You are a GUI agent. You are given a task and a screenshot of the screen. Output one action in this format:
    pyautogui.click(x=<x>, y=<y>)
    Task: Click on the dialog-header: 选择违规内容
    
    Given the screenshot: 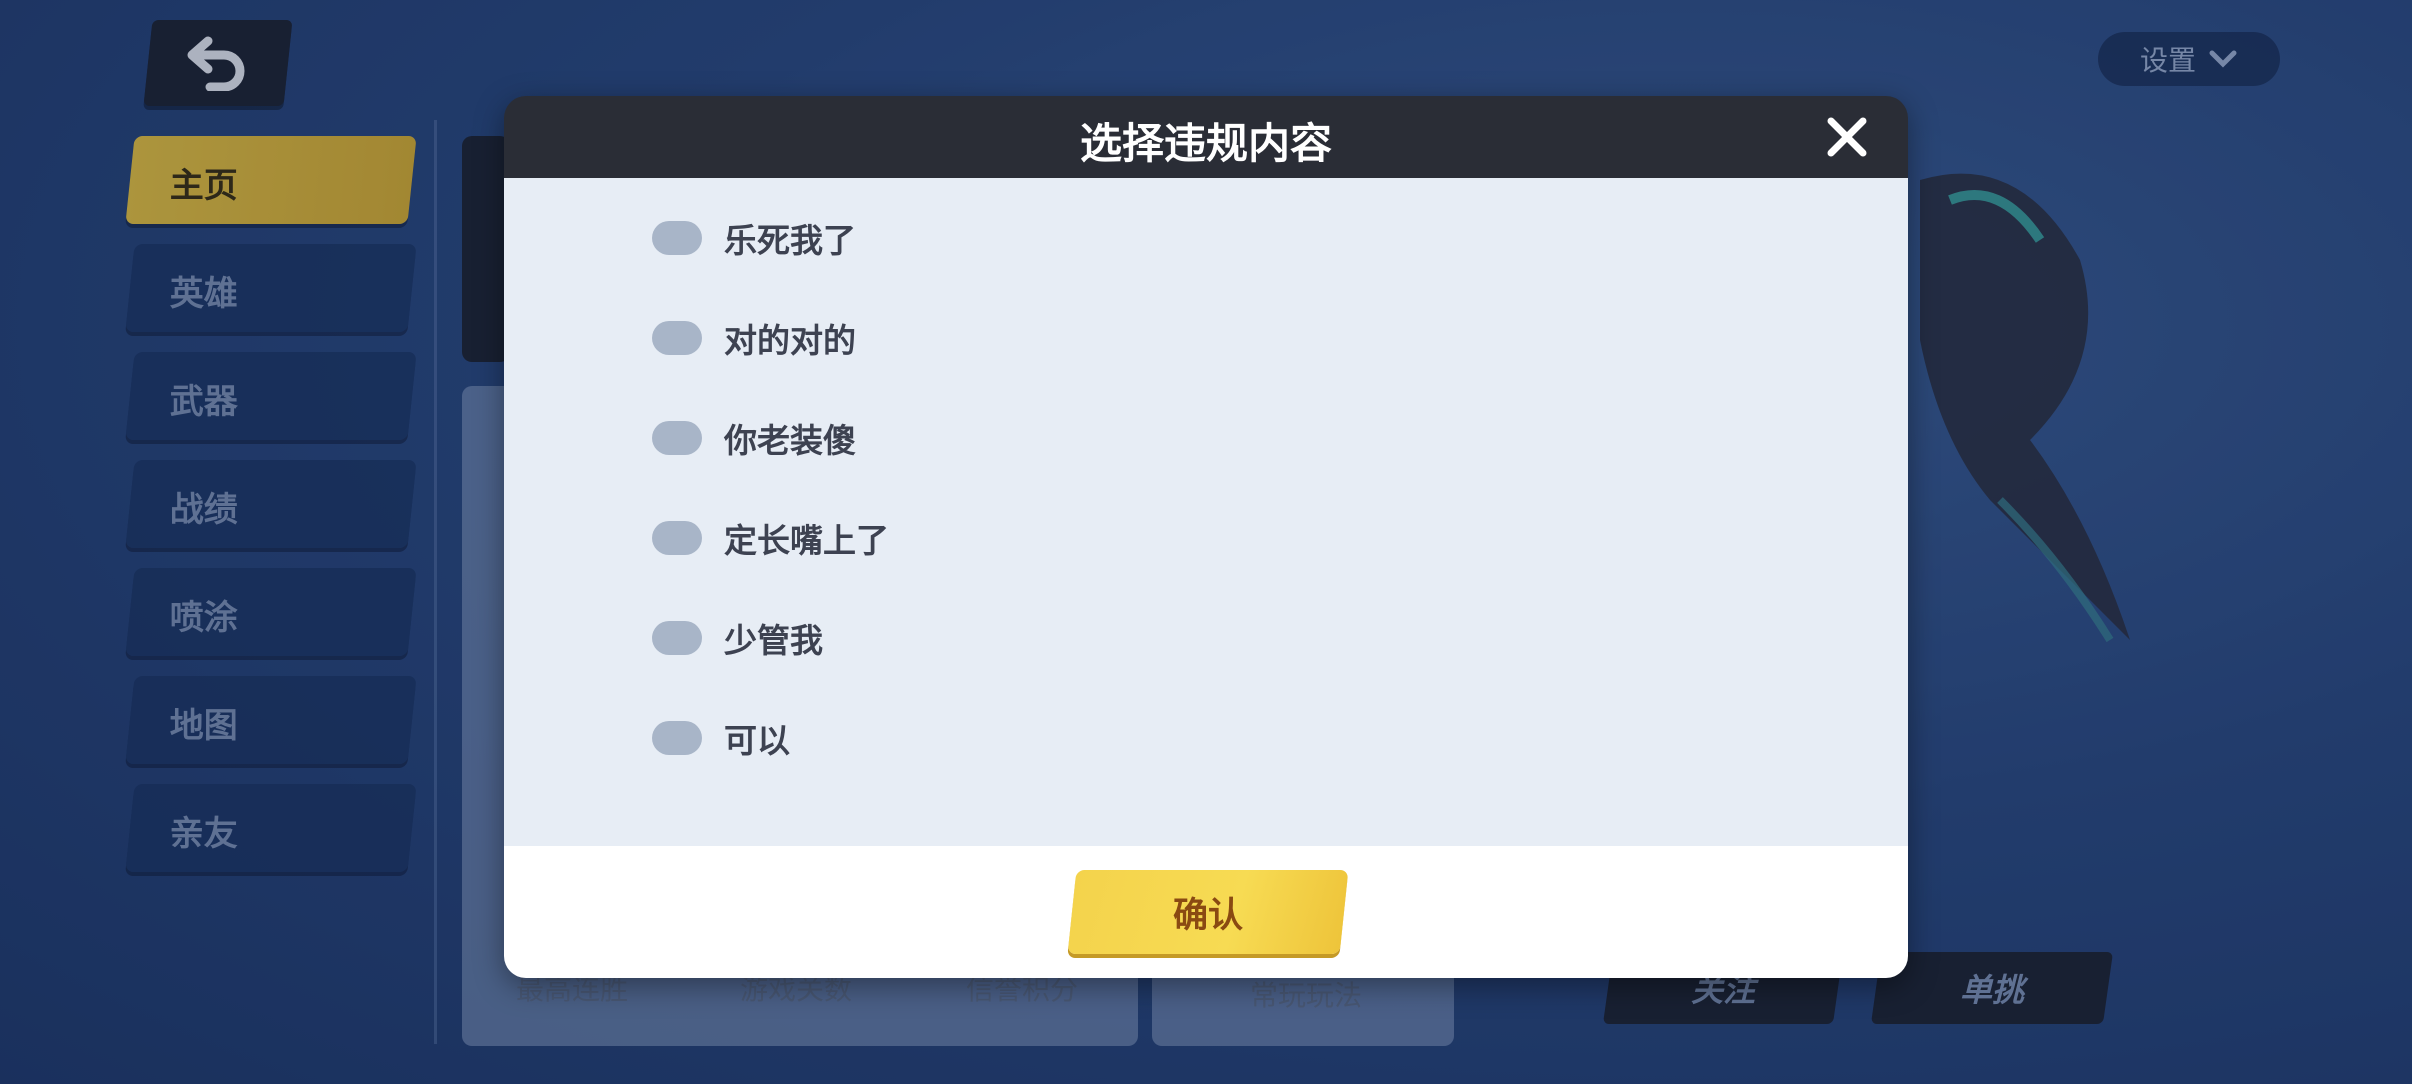 What is the action you would take?
    pyautogui.click(x=1206, y=137)
    